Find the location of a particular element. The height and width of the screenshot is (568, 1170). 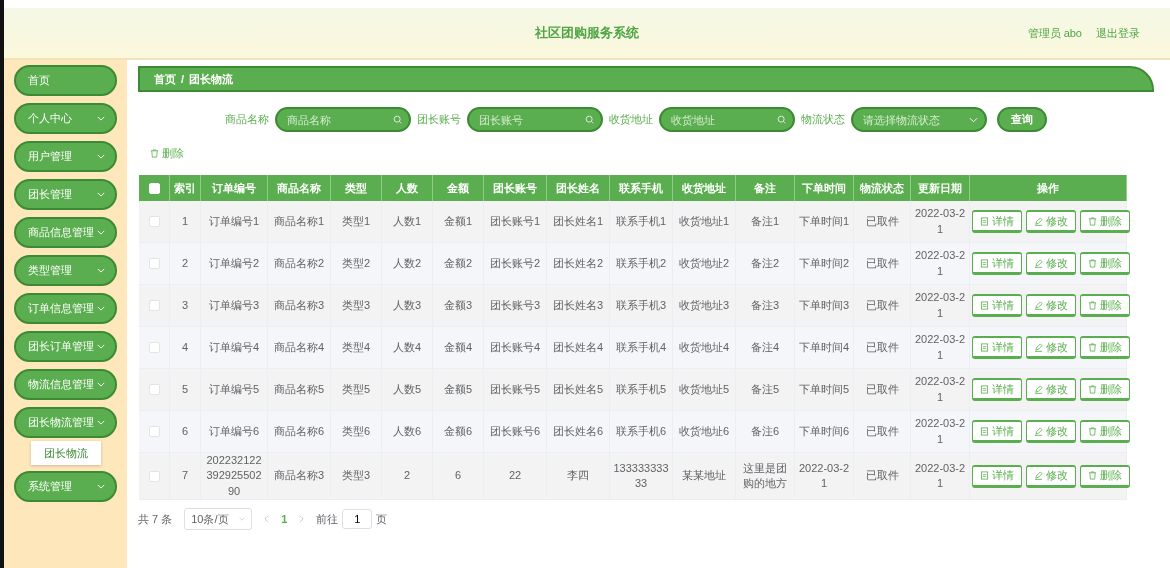

sidebar-item: 商品信息管理 is located at coordinates (65, 232).